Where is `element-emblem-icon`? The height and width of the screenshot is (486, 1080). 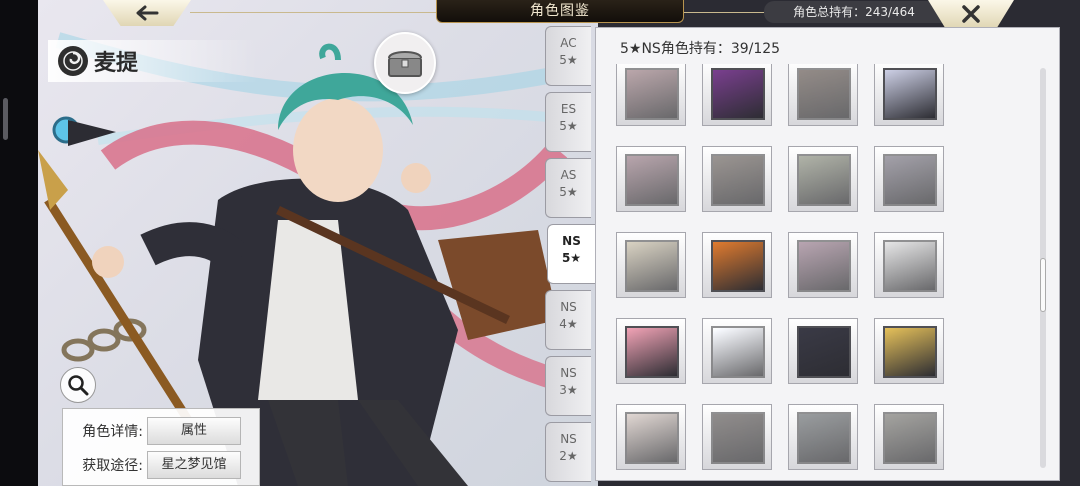
element-emblem-icon is located at coordinates (73, 61).